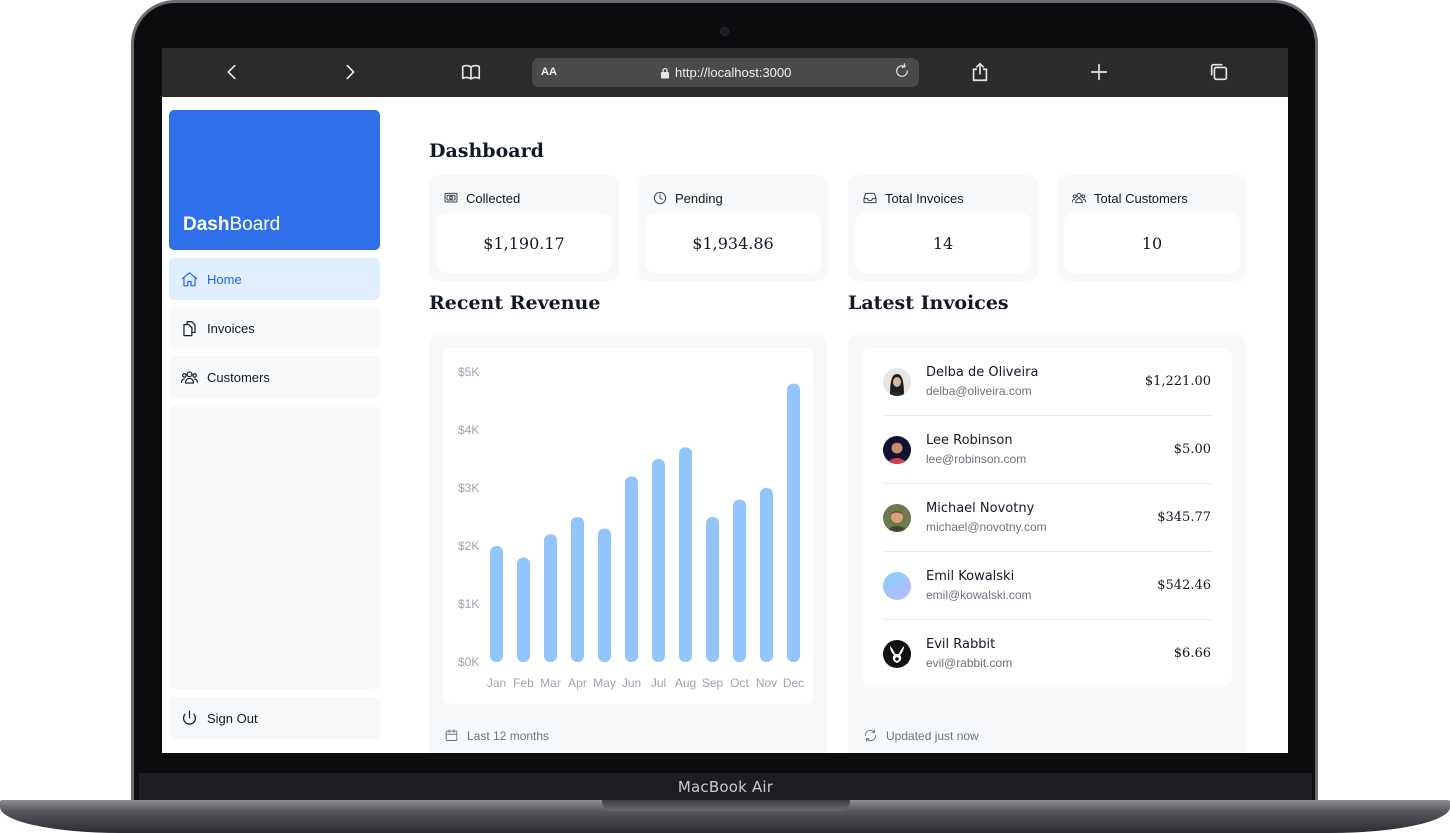 Image resolution: width=1450 pixels, height=833 pixels. What do you see at coordinates (713, 683) in the screenshot?
I see `x-axis-tick-label: Sep` at bounding box center [713, 683].